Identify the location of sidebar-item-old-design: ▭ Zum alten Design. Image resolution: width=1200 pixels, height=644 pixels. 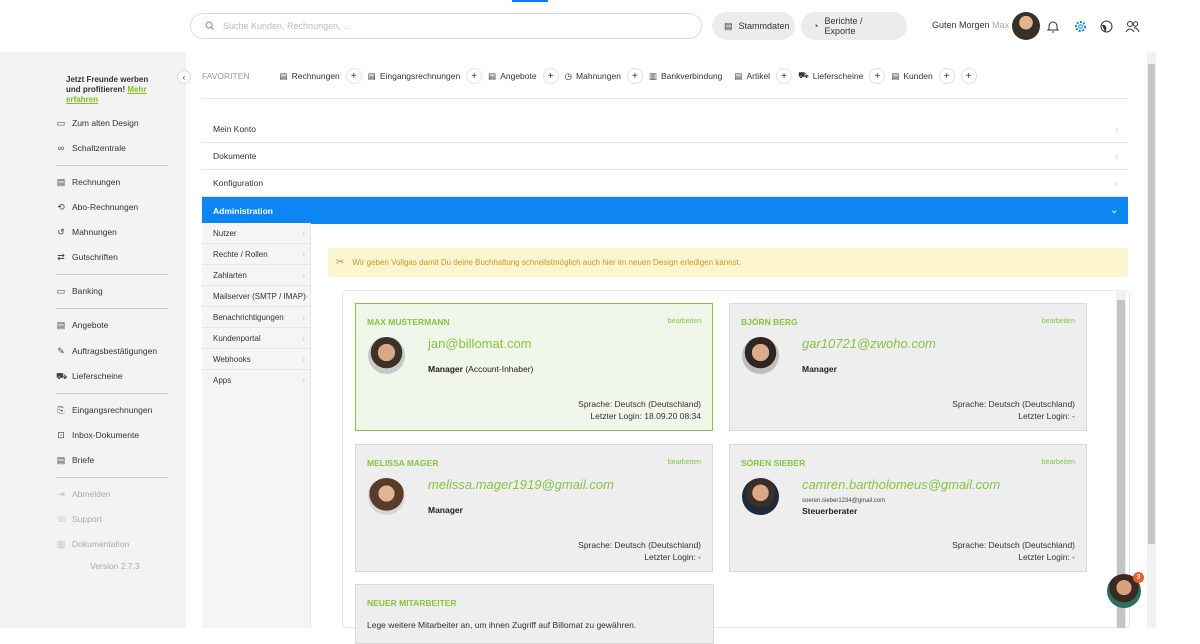
(97, 123).